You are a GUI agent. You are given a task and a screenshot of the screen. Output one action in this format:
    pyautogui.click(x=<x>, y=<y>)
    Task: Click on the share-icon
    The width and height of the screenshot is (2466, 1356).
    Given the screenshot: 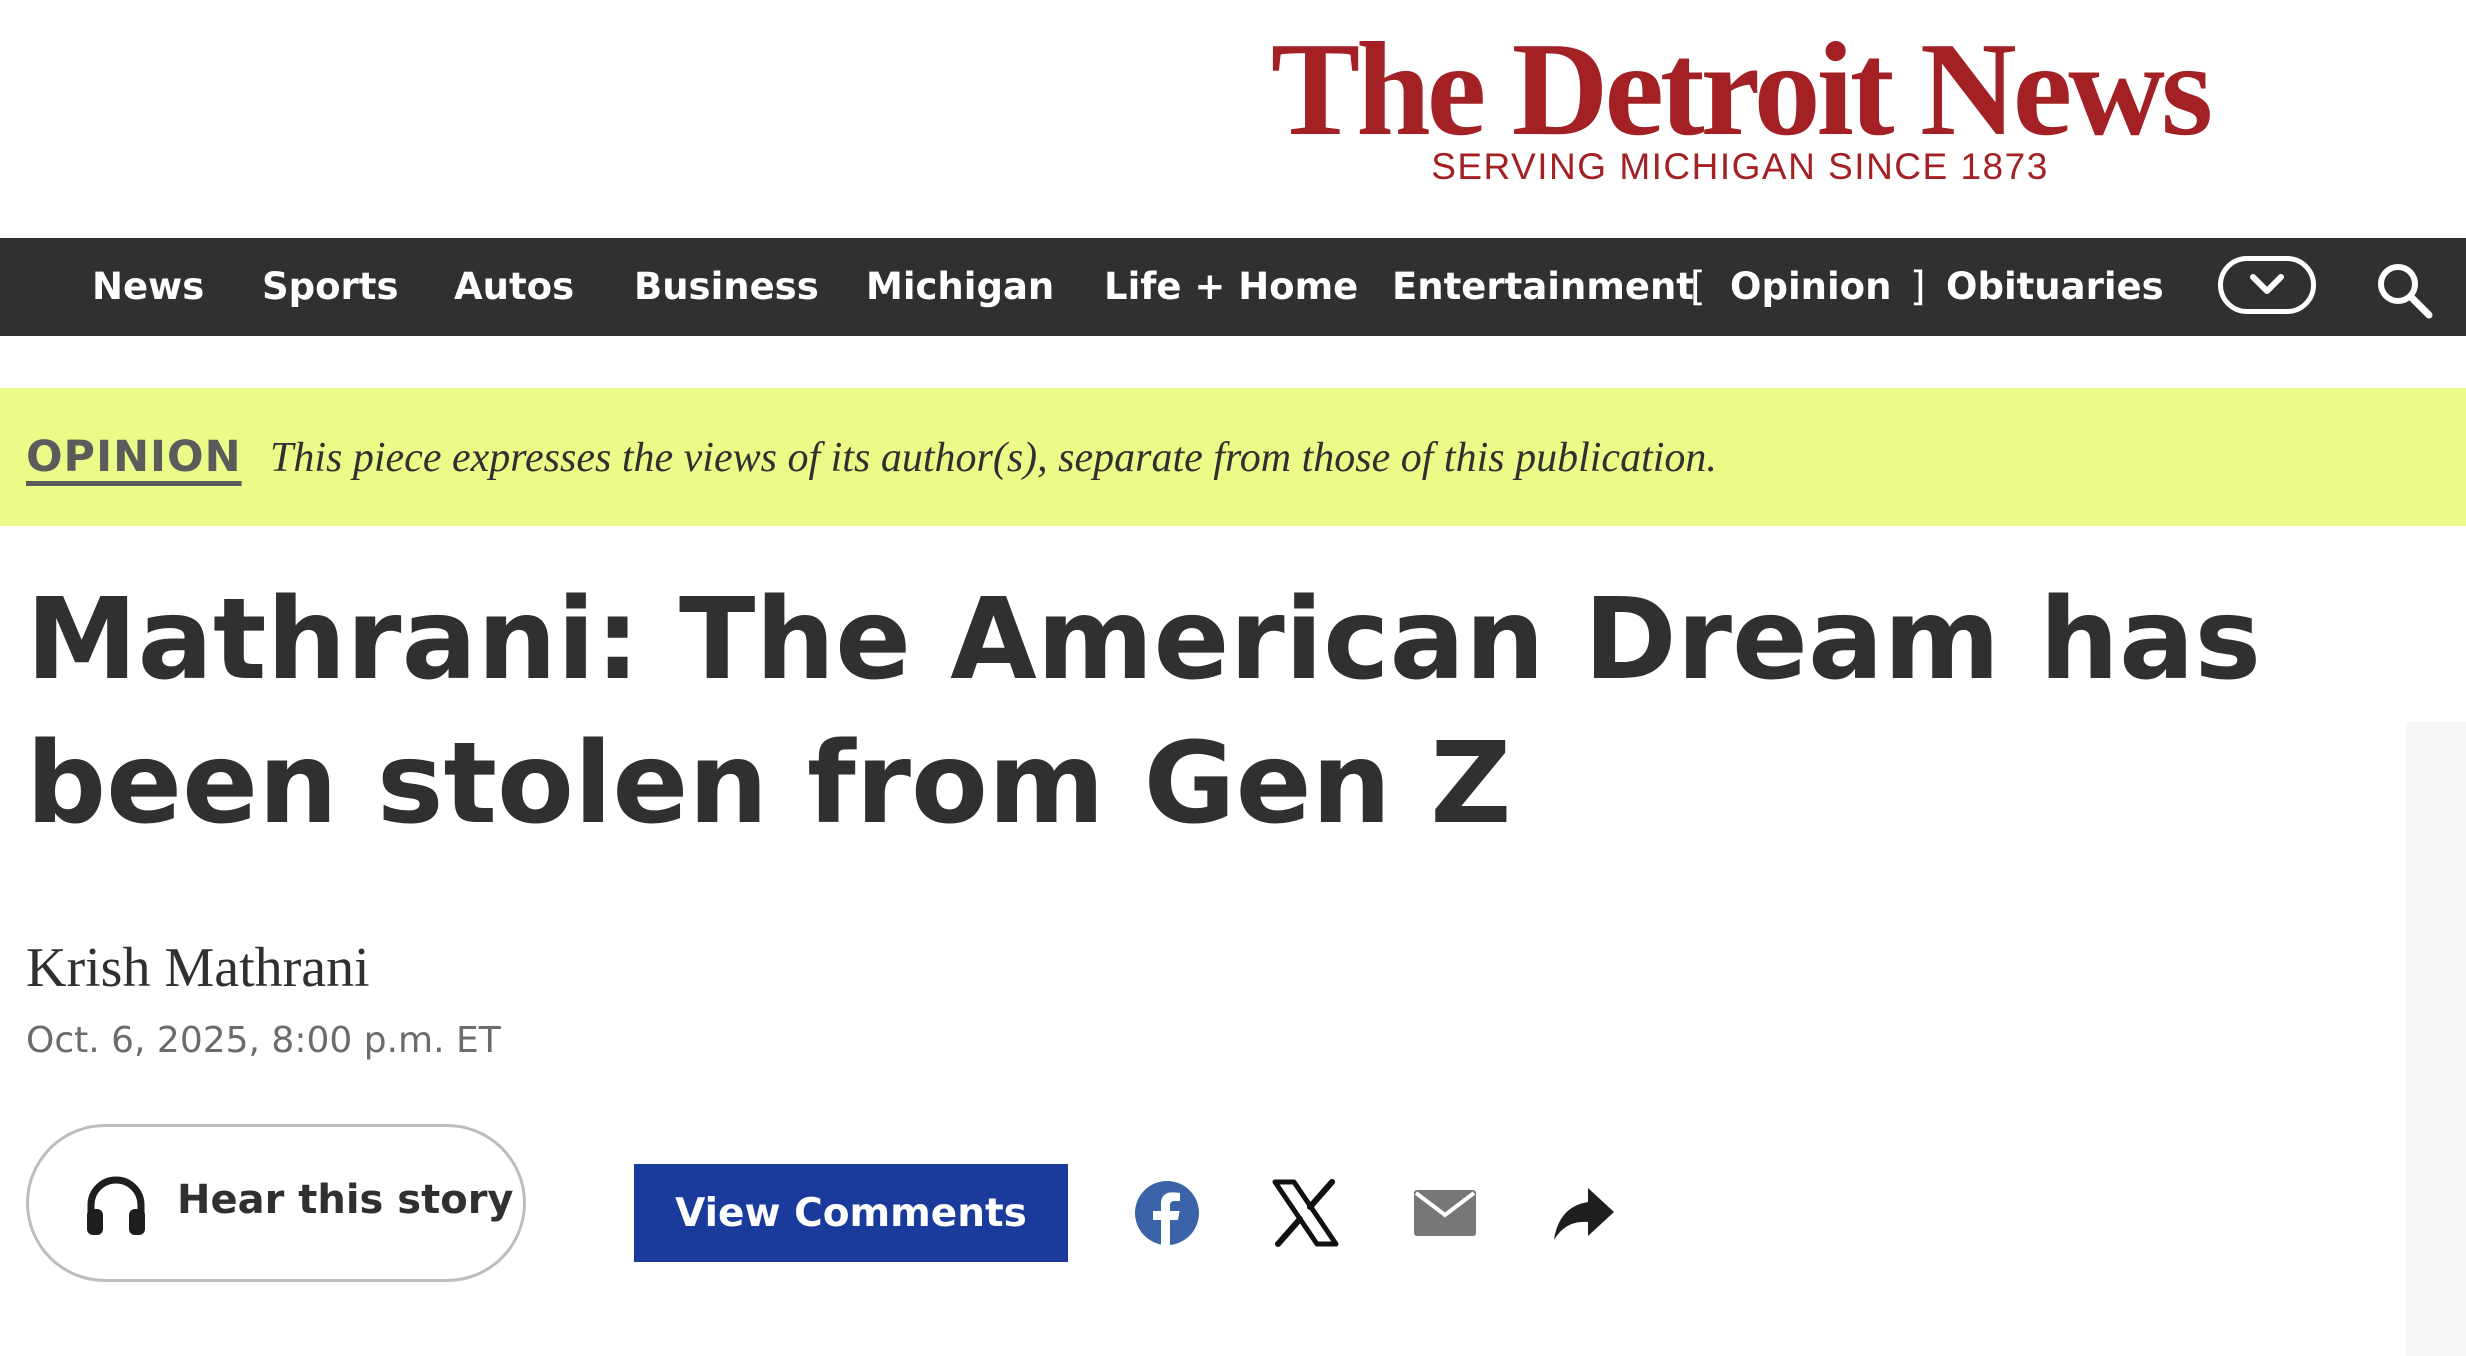 What is the action you would take?
    pyautogui.click(x=1583, y=1213)
    